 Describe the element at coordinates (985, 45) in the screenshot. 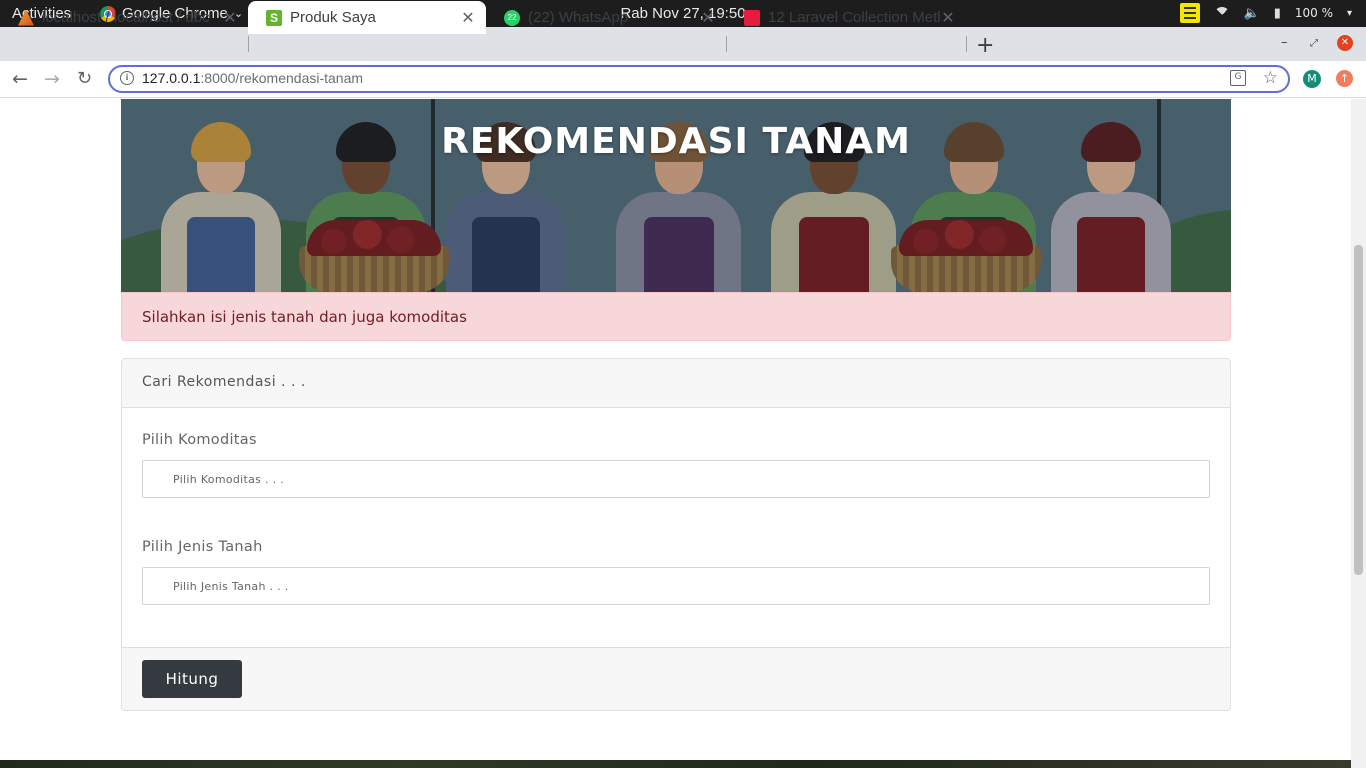

I see `new-tab-button: +` at that location.